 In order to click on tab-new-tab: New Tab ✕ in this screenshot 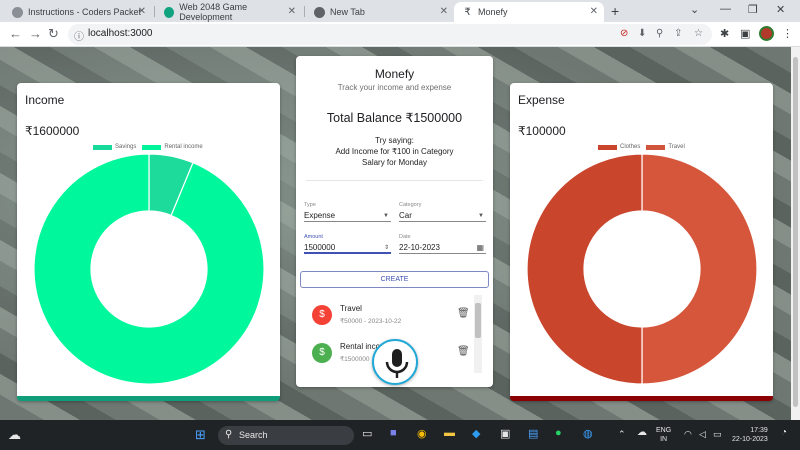, I will do `click(380, 12)`.